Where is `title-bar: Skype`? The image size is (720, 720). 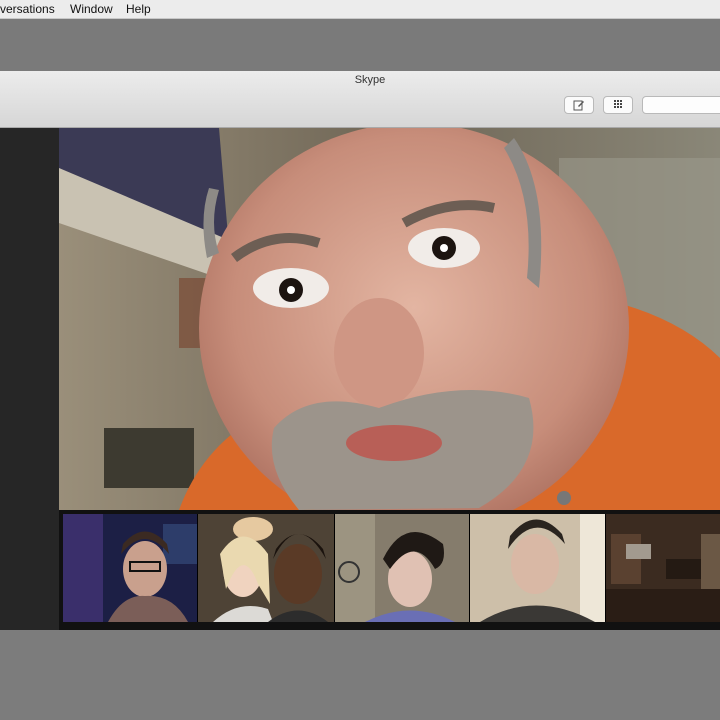 title-bar: Skype is located at coordinates (360, 99).